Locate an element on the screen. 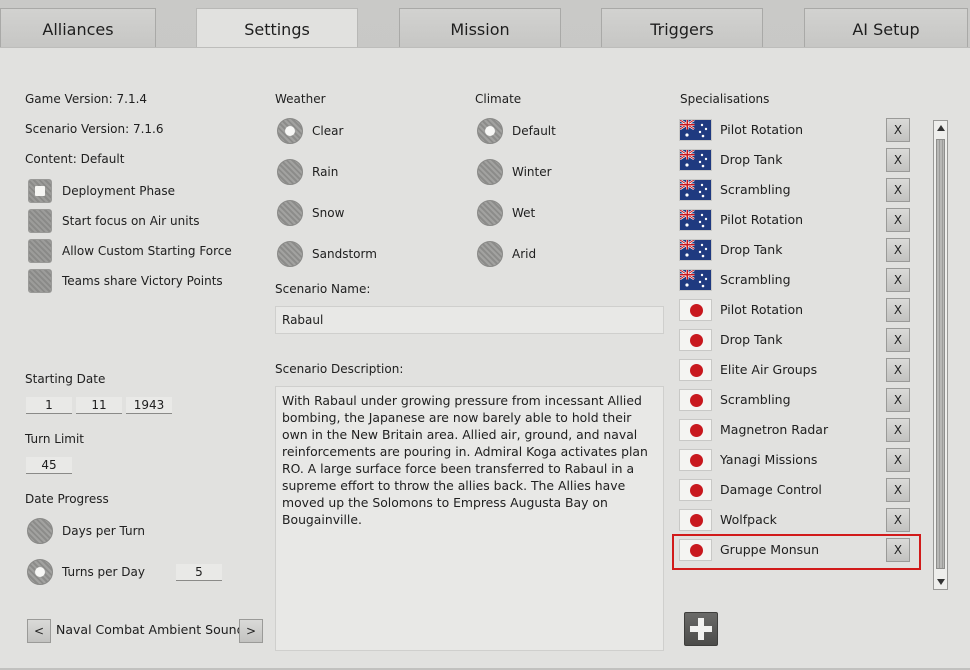 The width and height of the screenshot is (970, 670). tab-mission: Mission is located at coordinates (480, 28).